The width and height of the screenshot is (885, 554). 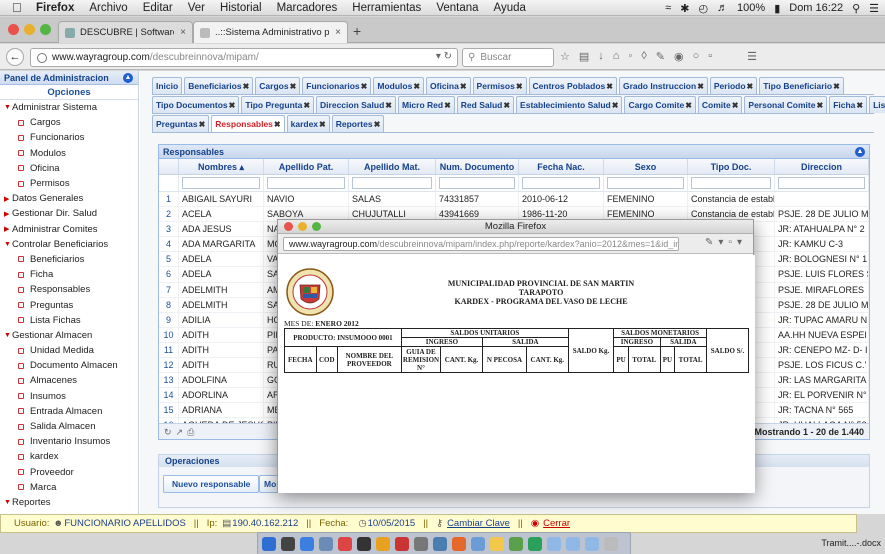 What do you see at coordinates (723, 242) in the screenshot?
I see `dropdown-icon: ▾` at bounding box center [723, 242].